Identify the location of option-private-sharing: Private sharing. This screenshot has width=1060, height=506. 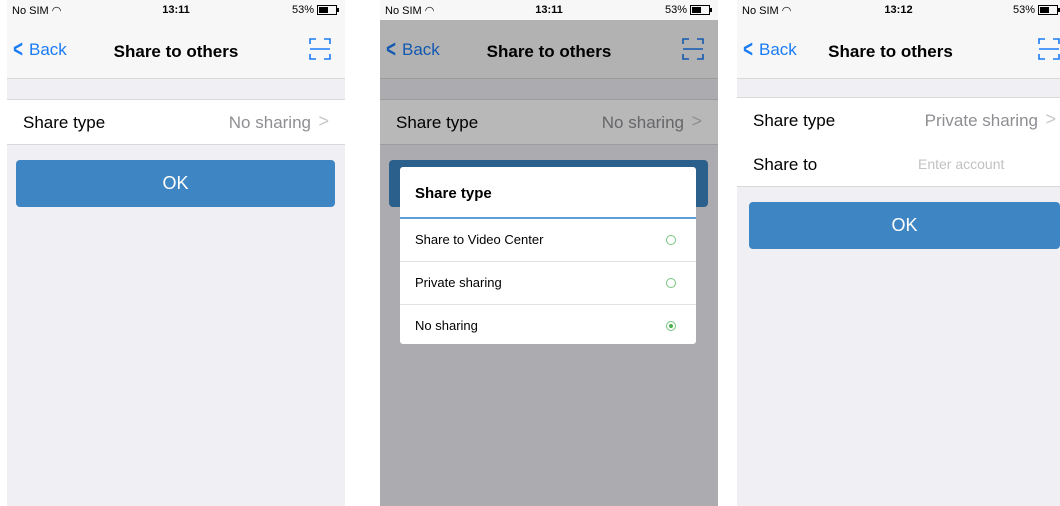
(548, 283).